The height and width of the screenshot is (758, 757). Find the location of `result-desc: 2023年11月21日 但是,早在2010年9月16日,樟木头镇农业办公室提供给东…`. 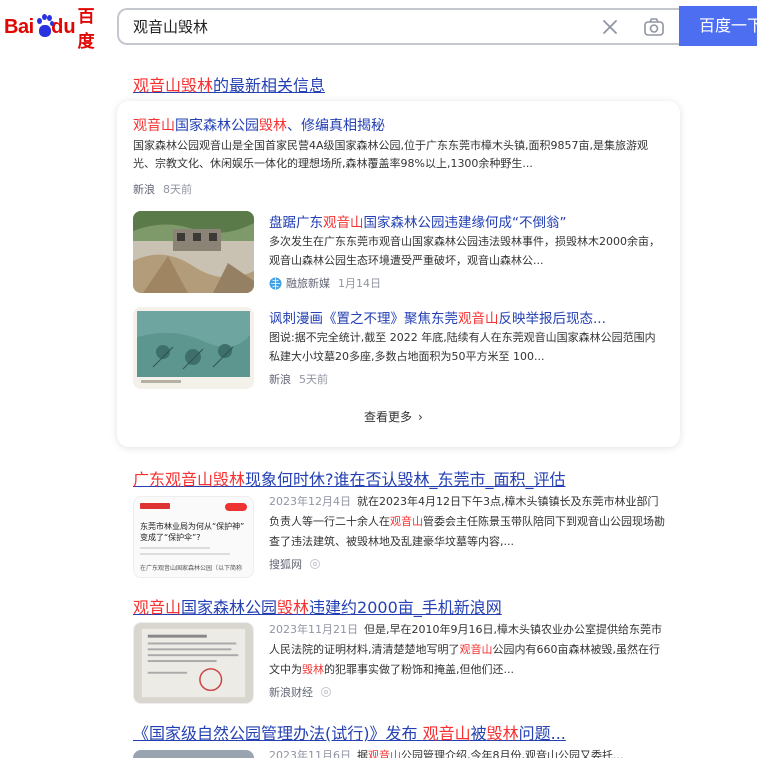

result-desc: 2023年11月21日 但是,早在2010年9月16日,樟木头镇农业办公室提供给东… is located at coordinates (469, 650).